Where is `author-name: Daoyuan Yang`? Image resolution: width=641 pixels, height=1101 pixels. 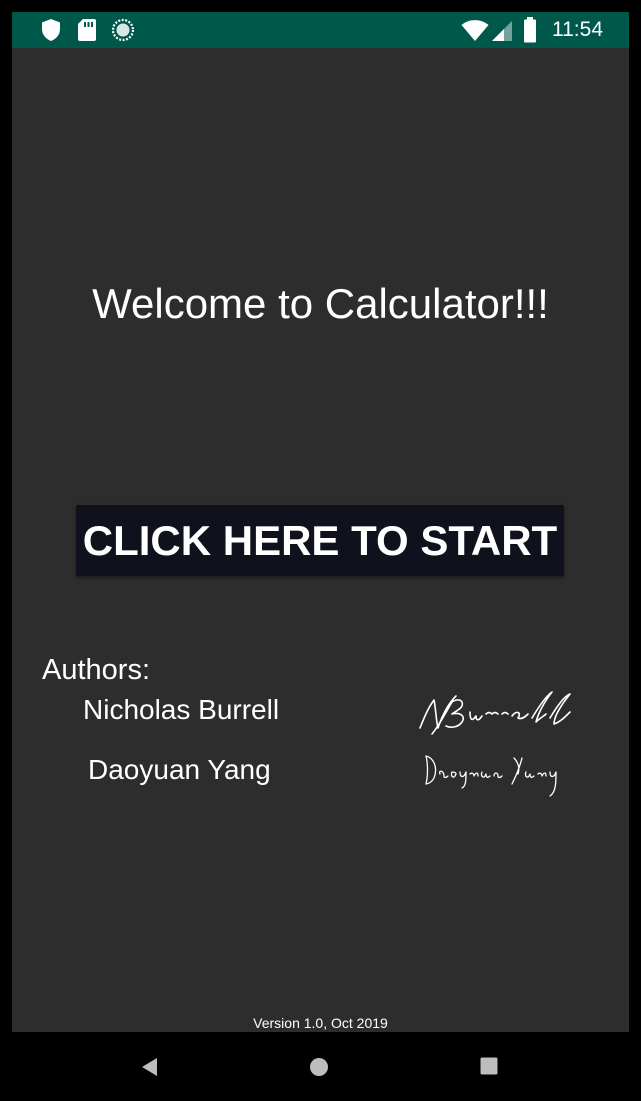 author-name: Daoyuan Yang is located at coordinates (179, 769).